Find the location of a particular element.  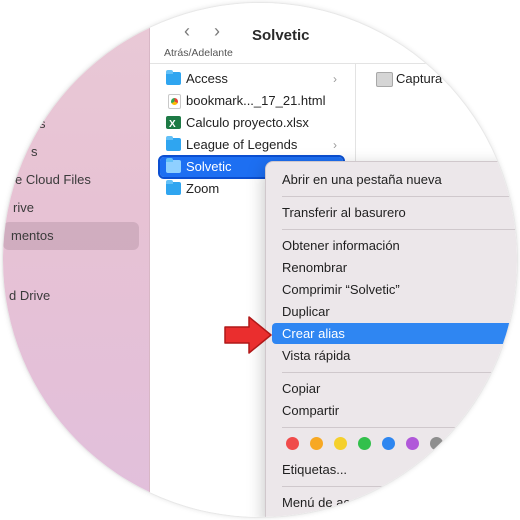

html-file-icon is located at coordinates (174, 101).